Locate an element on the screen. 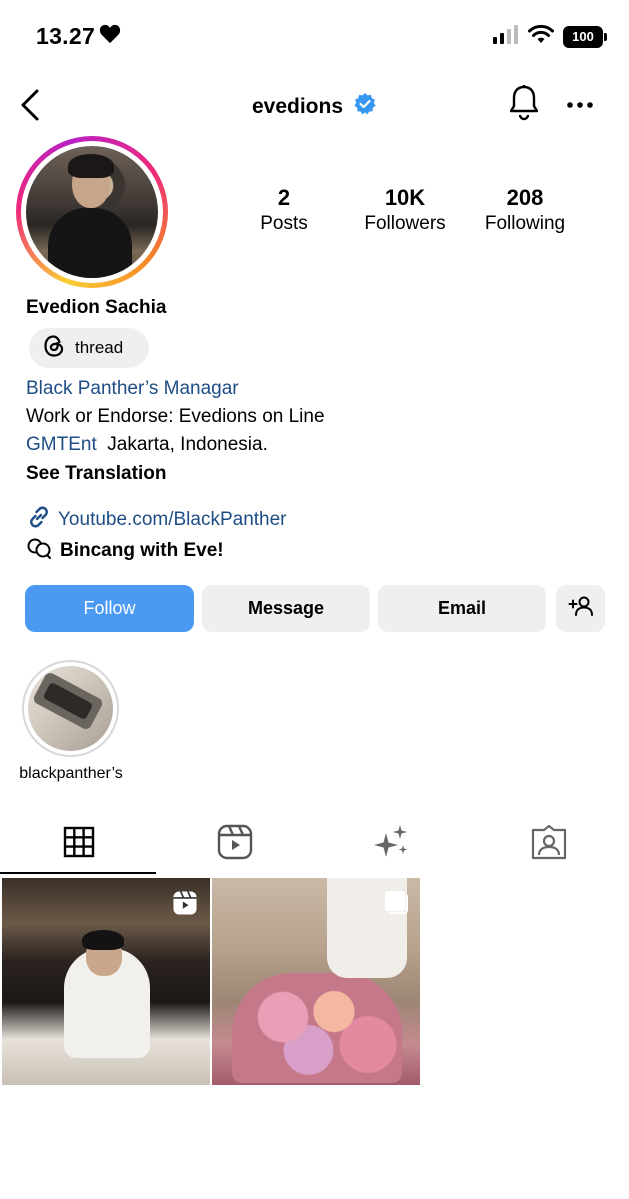 This screenshot has width=629, height=1199. channel-icon is located at coordinates (40, 551).